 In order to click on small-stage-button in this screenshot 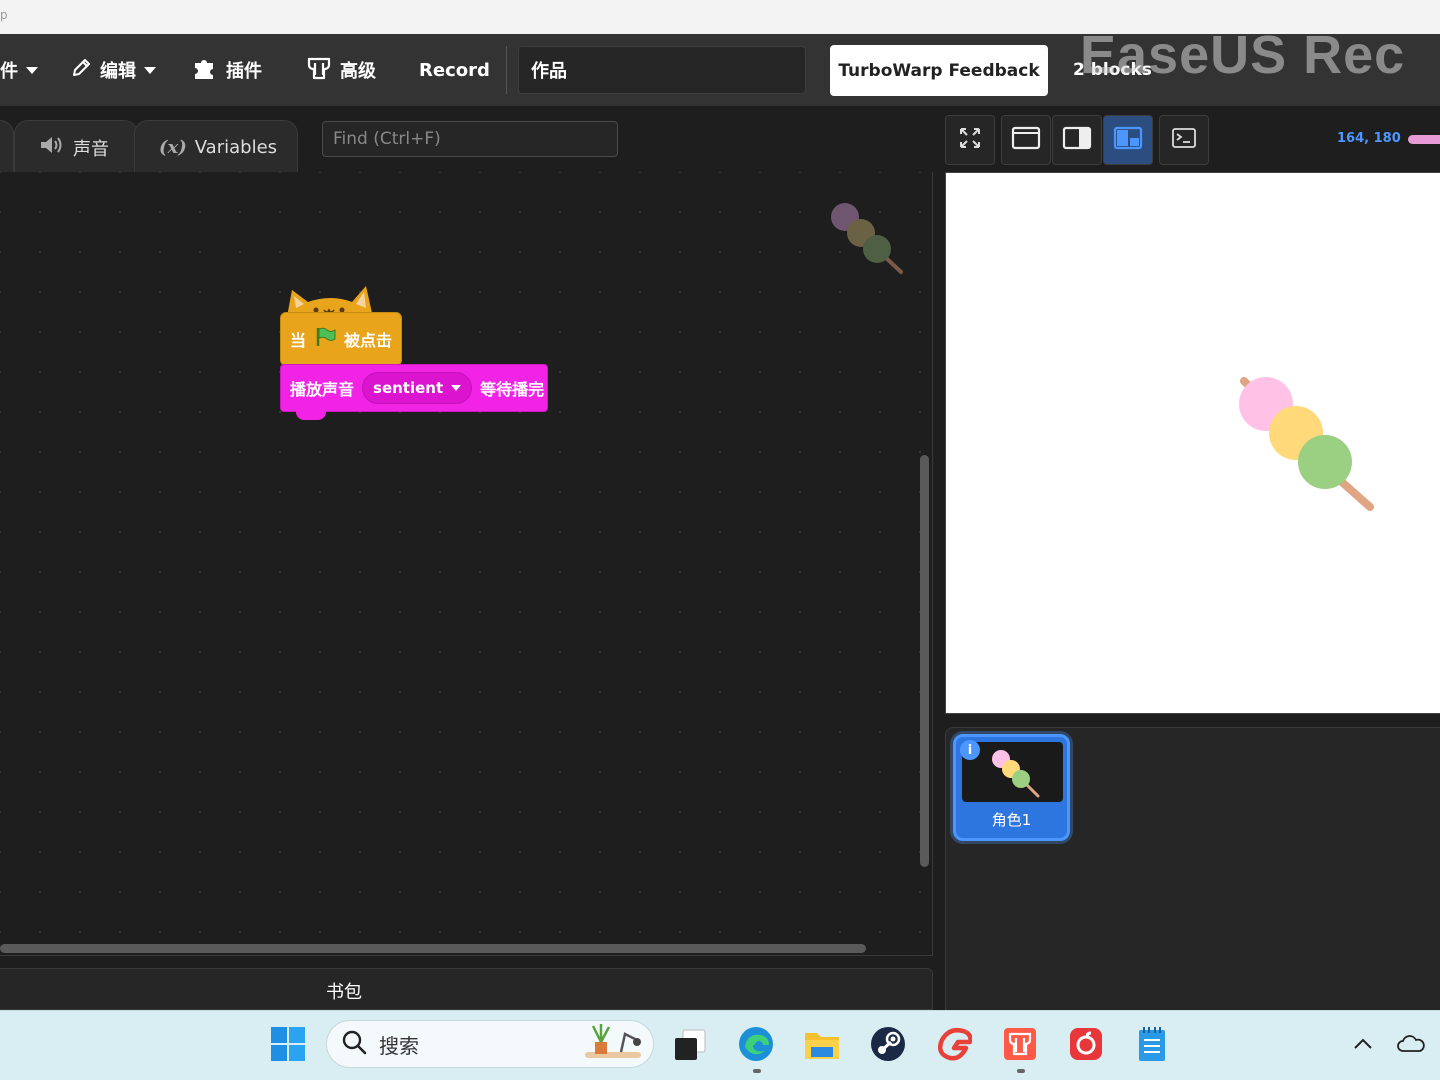, I will do `click(1026, 140)`.